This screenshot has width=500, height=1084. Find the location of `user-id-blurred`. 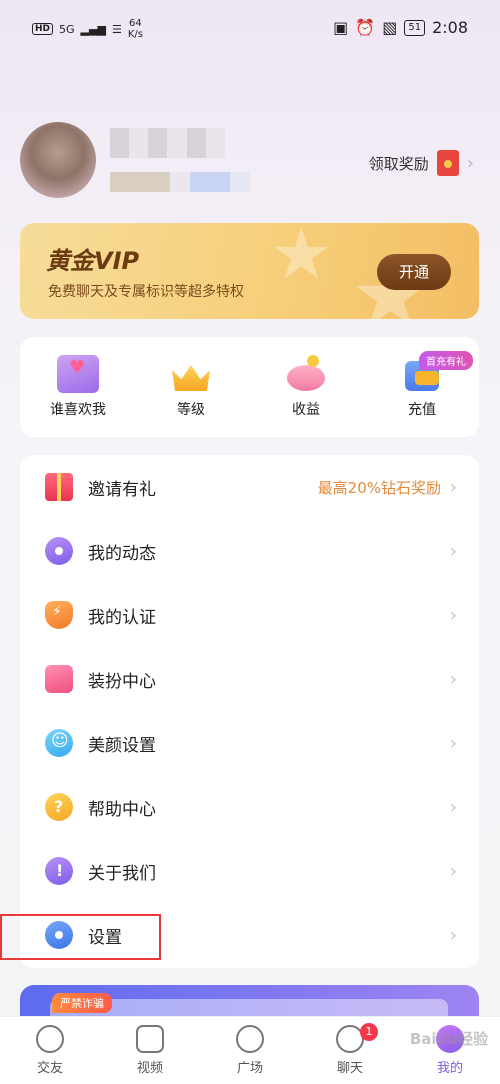

user-id-blurred is located at coordinates (180, 182).